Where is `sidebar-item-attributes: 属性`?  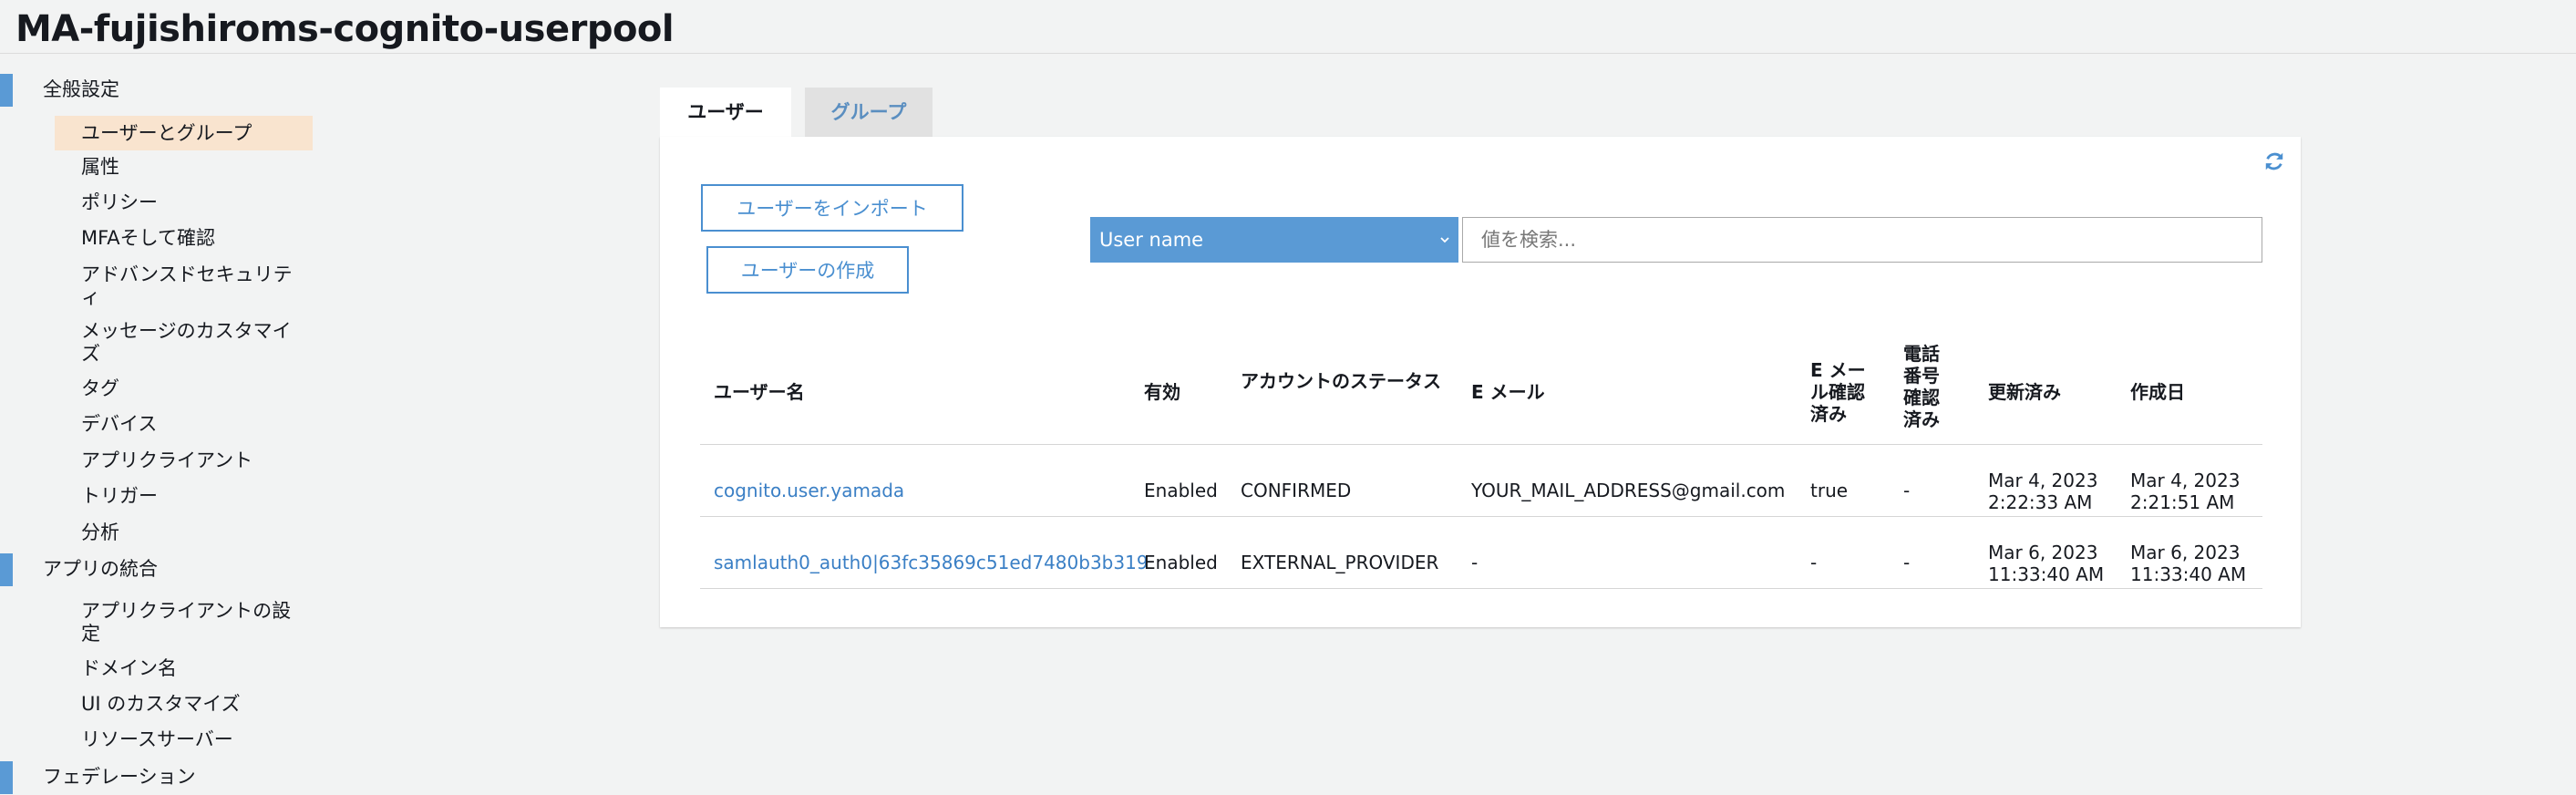
sidebar-item-attributes: 属性 is located at coordinates (184, 167).